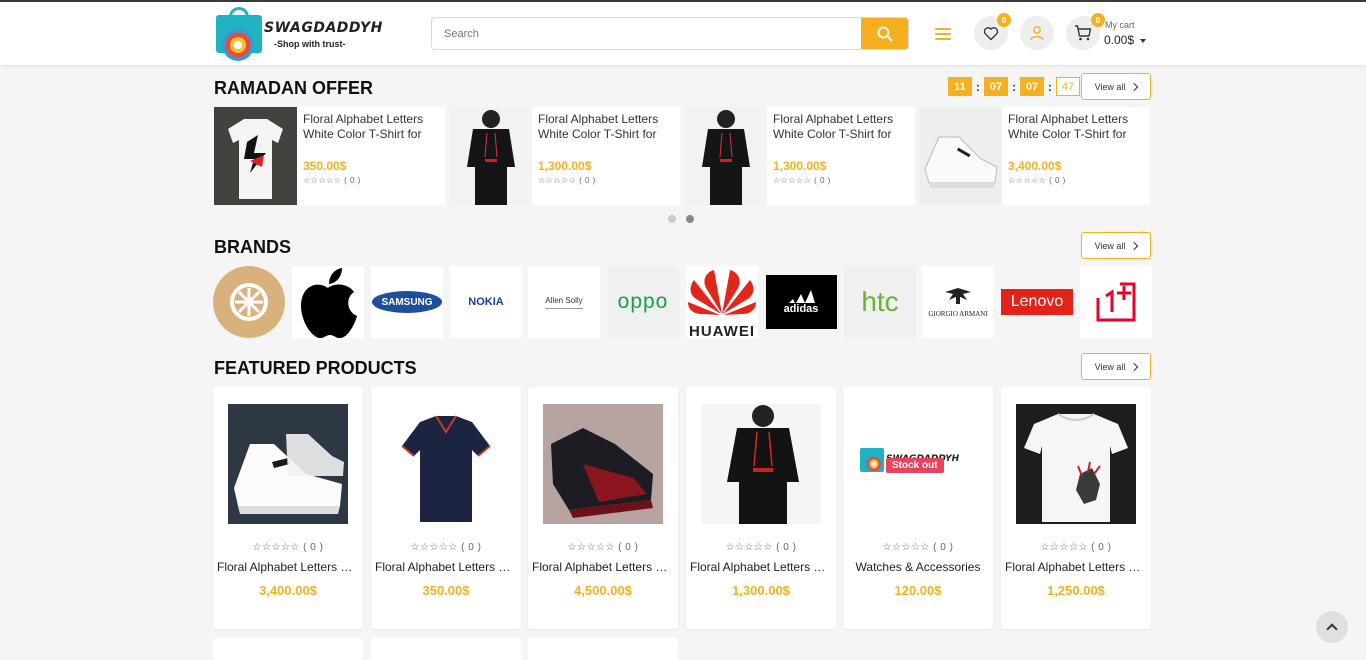  I want to click on cart-total: 0.00$, so click(1119, 40).